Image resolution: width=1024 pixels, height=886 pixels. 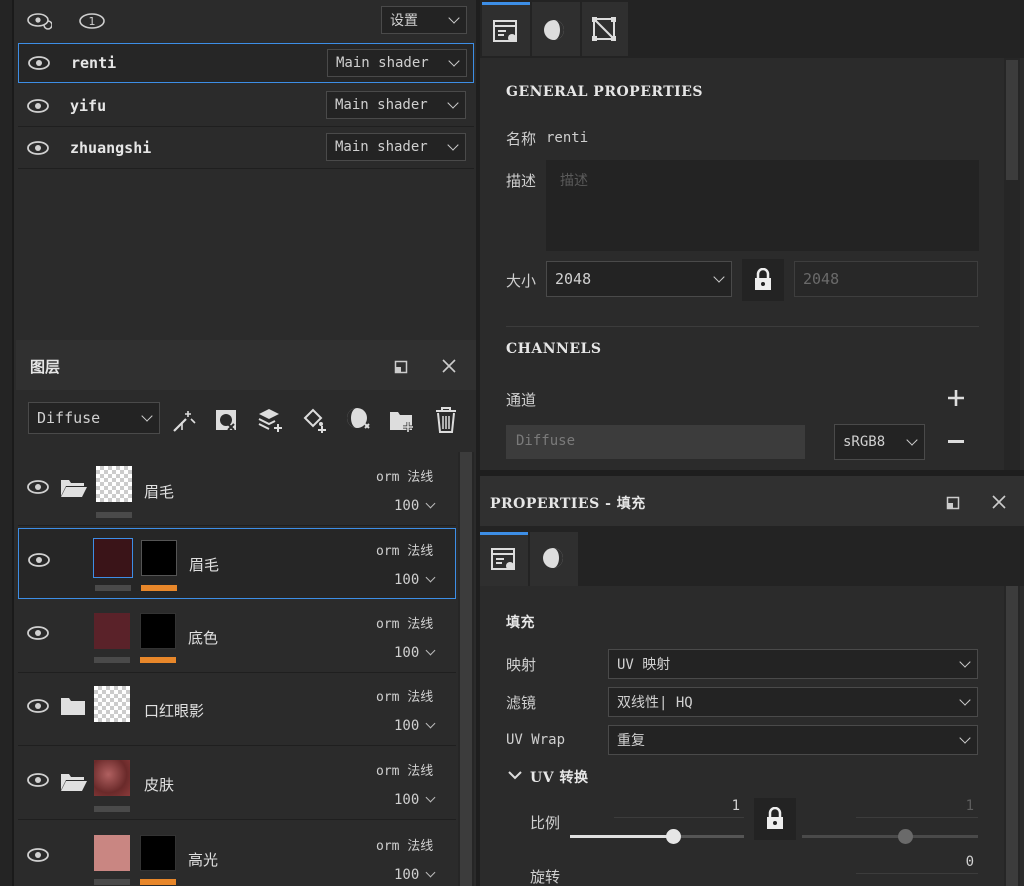 I want to click on description-label: 描述, so click(x=521, y=181).